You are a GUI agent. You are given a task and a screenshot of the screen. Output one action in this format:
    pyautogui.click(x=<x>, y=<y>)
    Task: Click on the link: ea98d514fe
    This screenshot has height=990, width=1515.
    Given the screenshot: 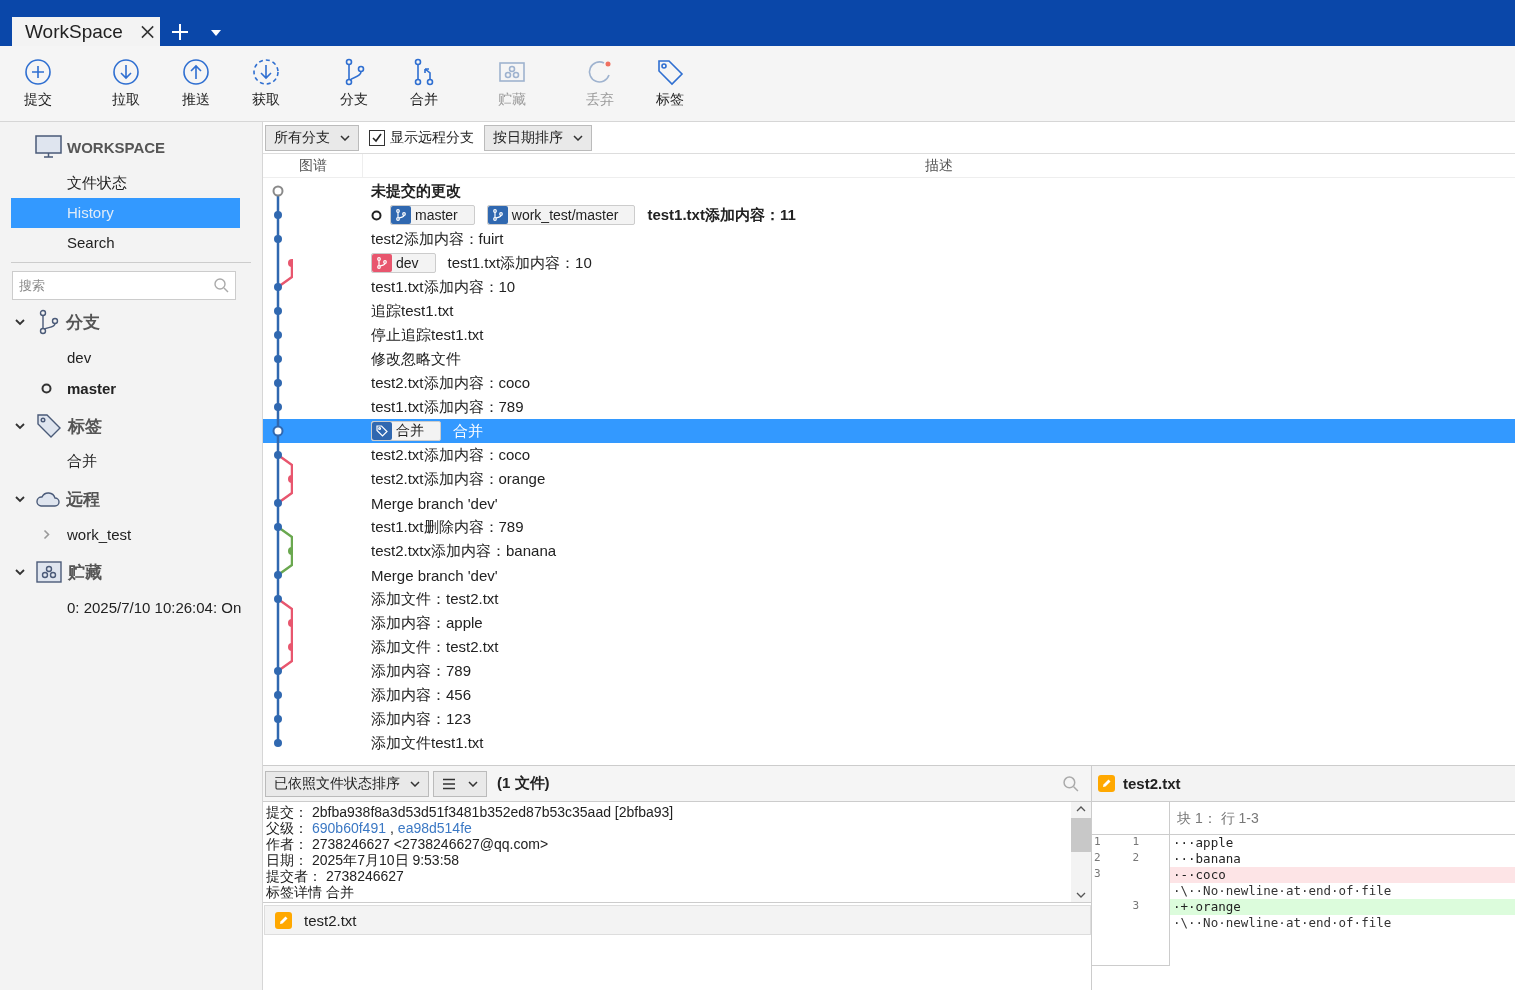 What is the action you would take?
    pyautogui.click(x=434, y=828)
    